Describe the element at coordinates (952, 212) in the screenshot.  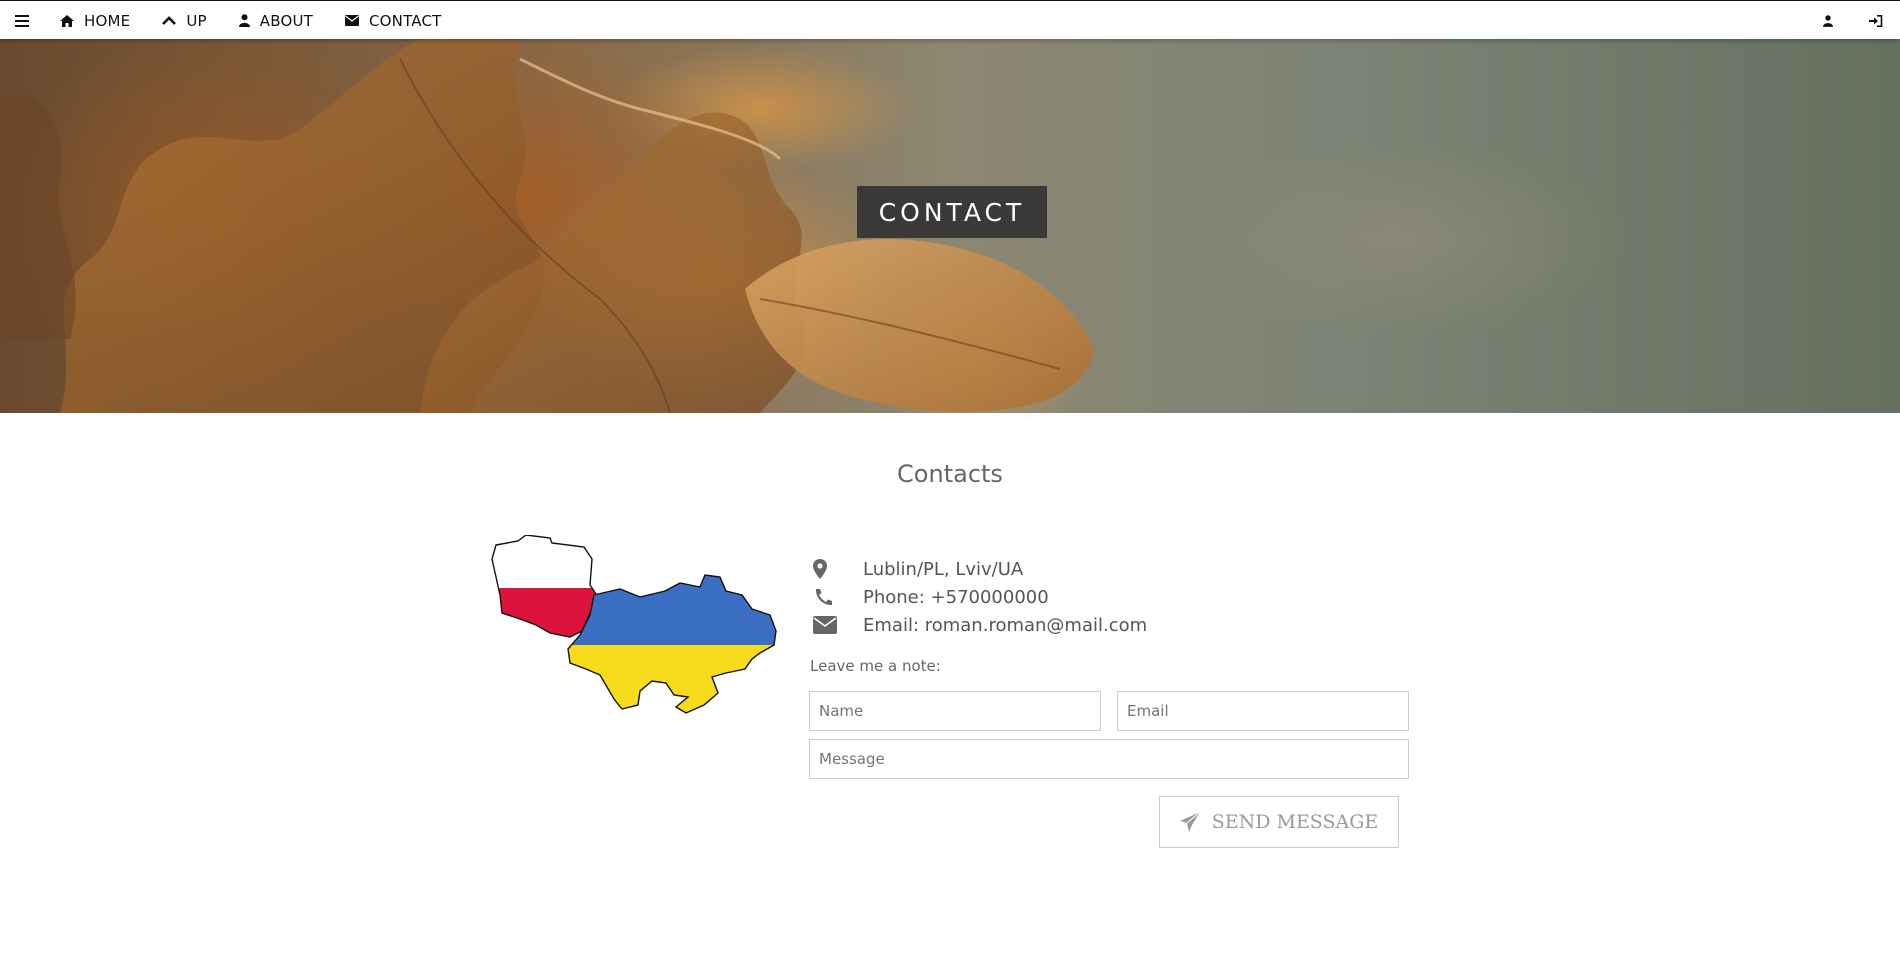
I see `hero-title: CONTACT` at that location.